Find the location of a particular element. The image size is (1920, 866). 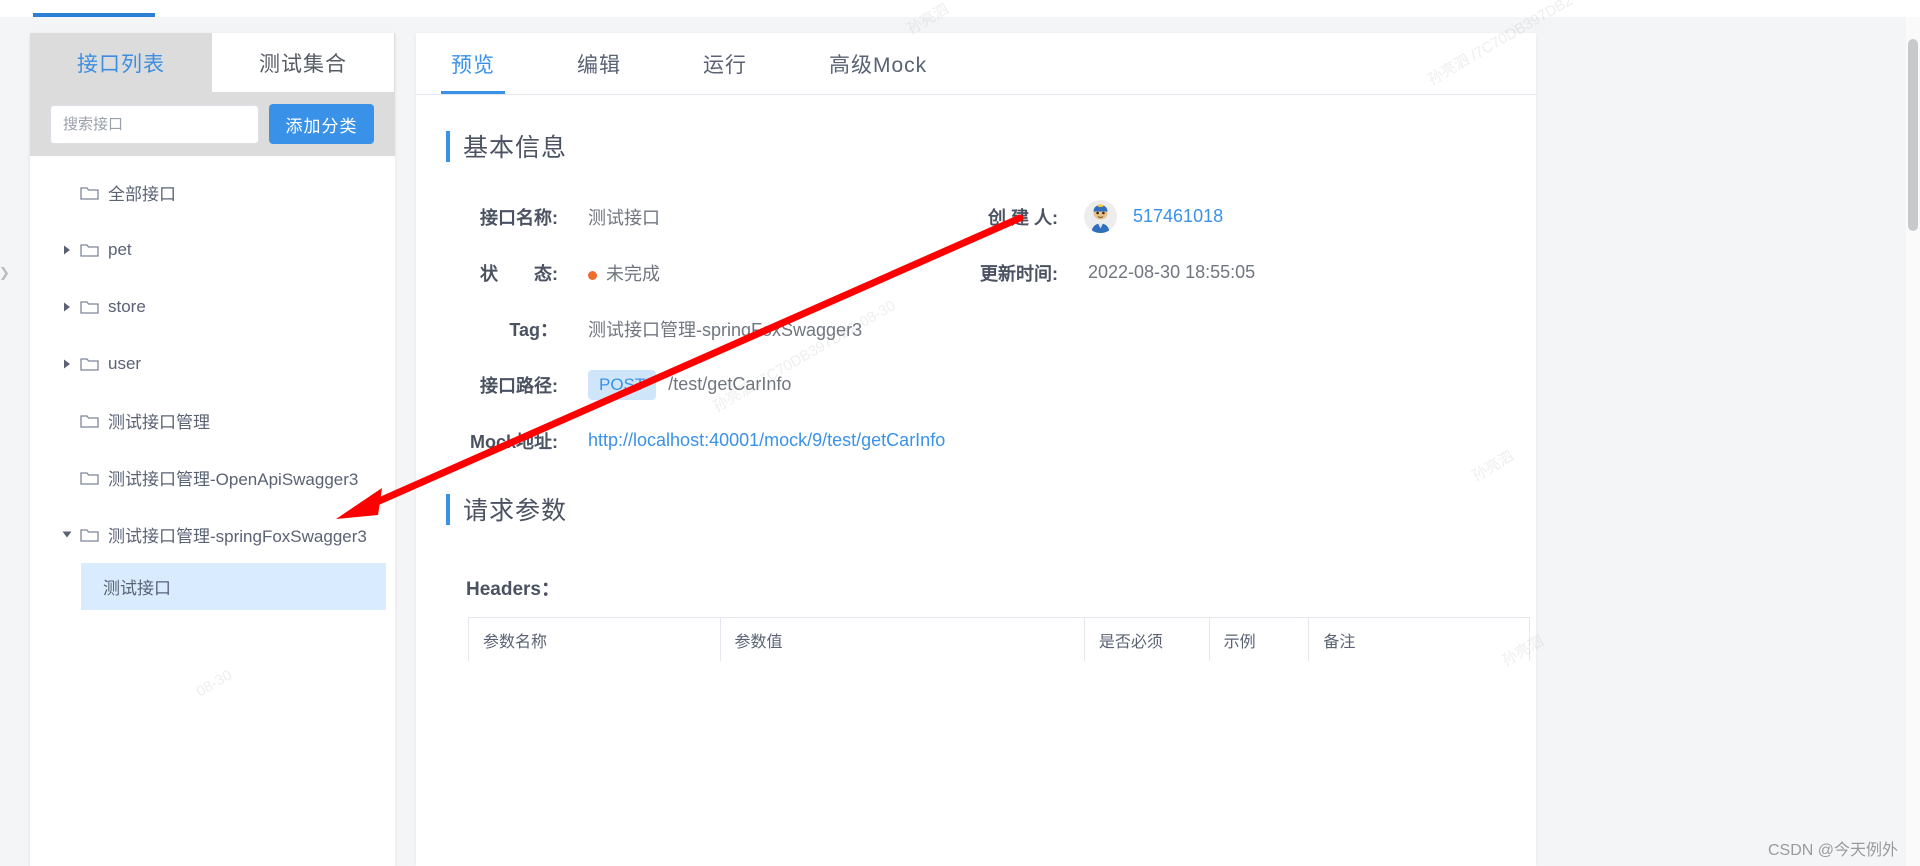

vertical-scrollbar-track is located at coordinates (1913, 441).